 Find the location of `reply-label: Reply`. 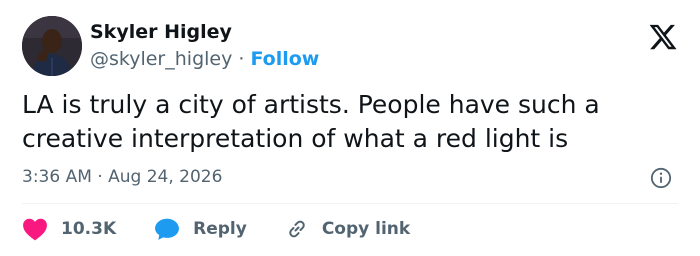

reply-label: Reply is located at coordinates (220, 229).